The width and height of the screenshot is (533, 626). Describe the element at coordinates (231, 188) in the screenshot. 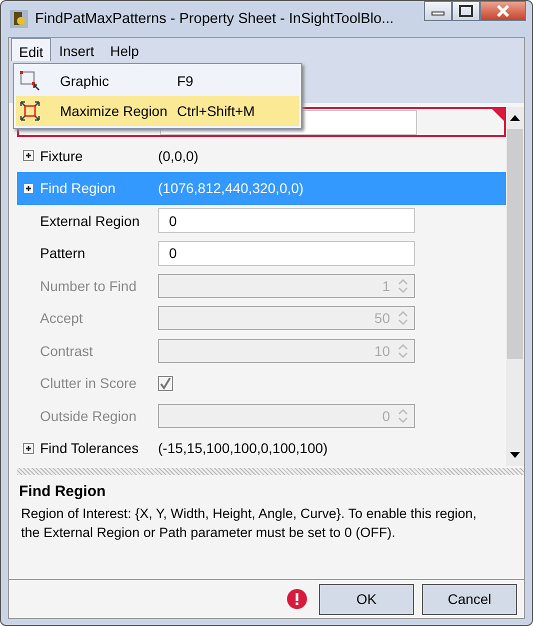

I see `property-value: (1076,812,440,320,0,0)` at that location.